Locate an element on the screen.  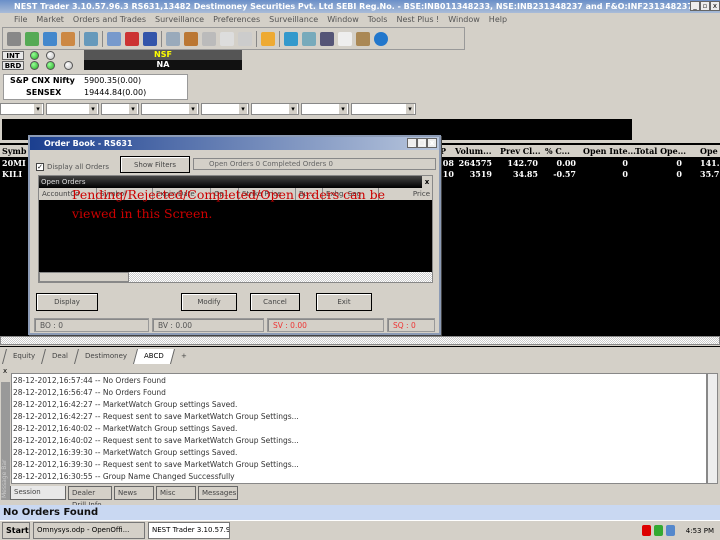
modify-button: Modify is located at coordinates (209, 302).